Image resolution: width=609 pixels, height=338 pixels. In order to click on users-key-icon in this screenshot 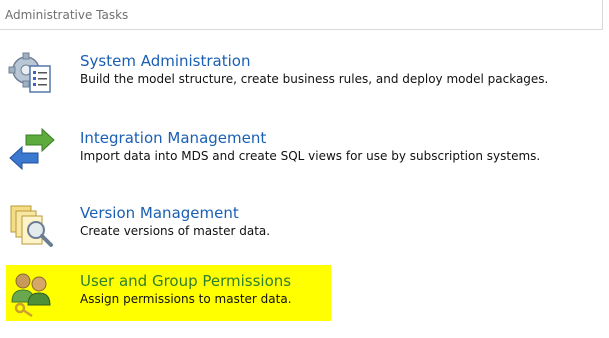, I will do `click(31, 295)`.